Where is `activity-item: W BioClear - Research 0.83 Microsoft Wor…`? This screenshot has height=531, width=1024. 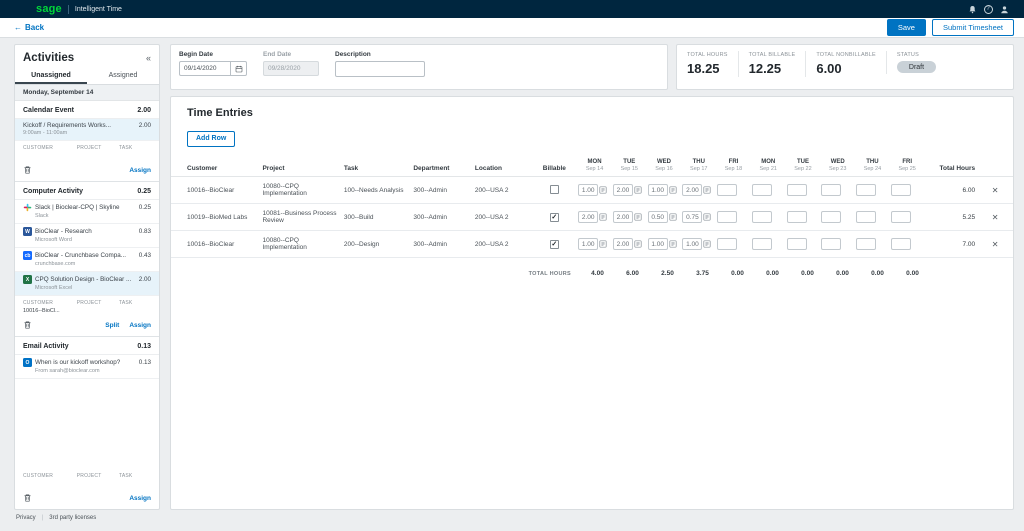
activity-item: W BioClear - Research 0.83 Microsoft Wor… is located at coordinates (87, 236).